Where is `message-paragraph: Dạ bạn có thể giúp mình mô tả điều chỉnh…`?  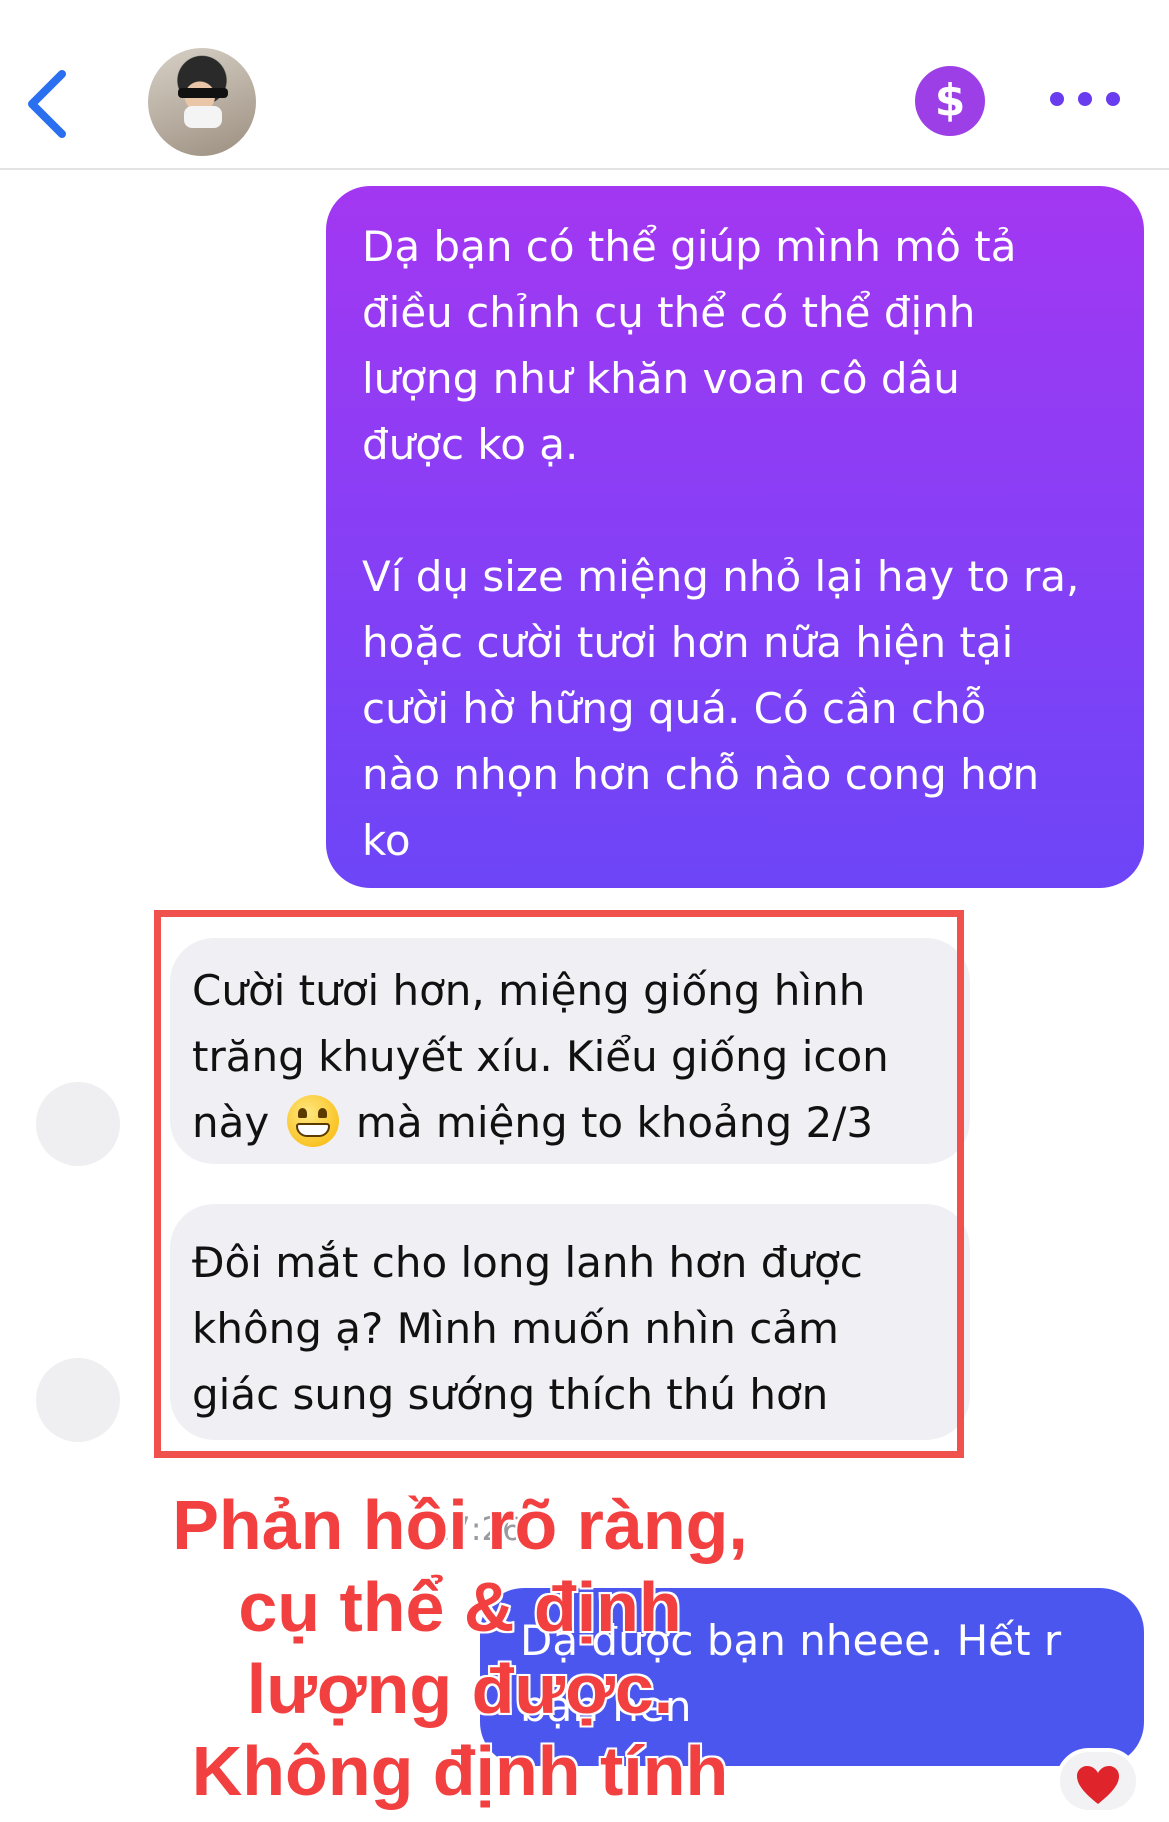
message-paragraph: Dạ bạn có thể giúp mình mô tả điều chỉnh… is located at coordinates (689, 345).